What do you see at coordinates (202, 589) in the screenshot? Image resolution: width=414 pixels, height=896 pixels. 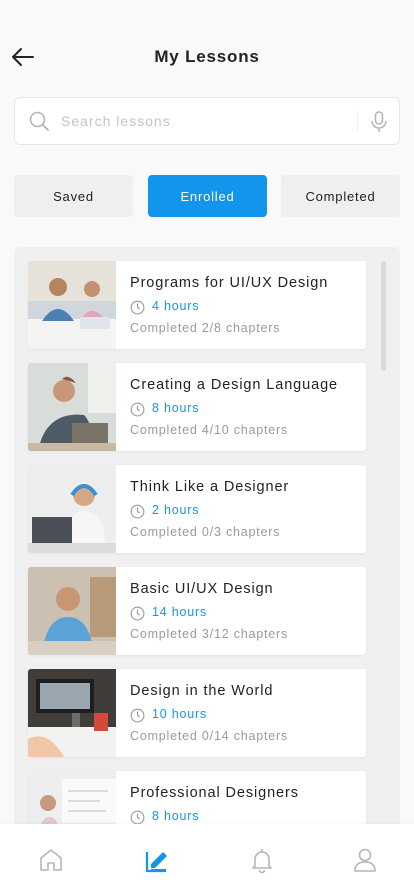 I see `lesson-title: Basic UI/UX Design` at bounding box center [202, 589].